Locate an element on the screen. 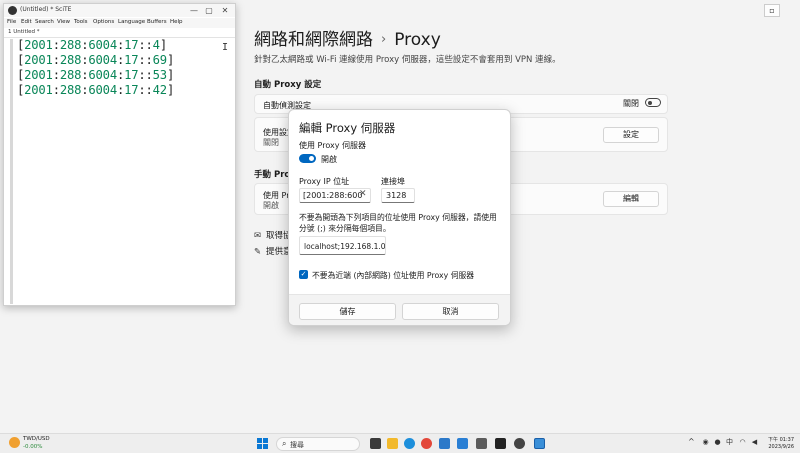  widget-title: TWD/USD is located at coordinates (36, 439).